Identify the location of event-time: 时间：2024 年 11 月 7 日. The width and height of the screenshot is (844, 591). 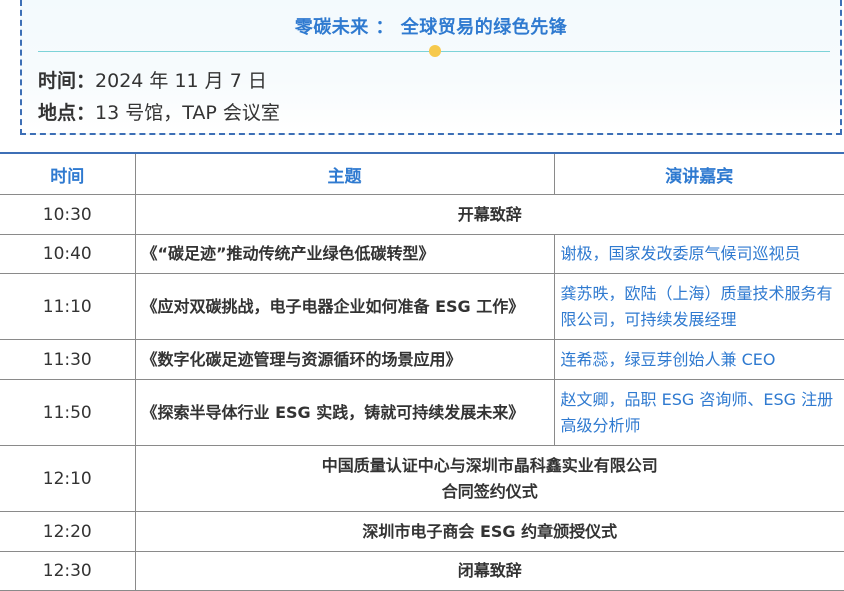
(152, 79).